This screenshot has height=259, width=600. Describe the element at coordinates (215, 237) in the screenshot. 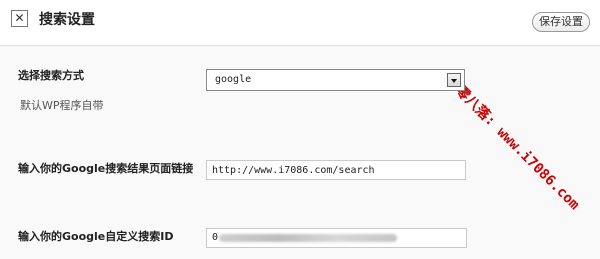

I see `custom-search-id-prefix: 0` at that location.